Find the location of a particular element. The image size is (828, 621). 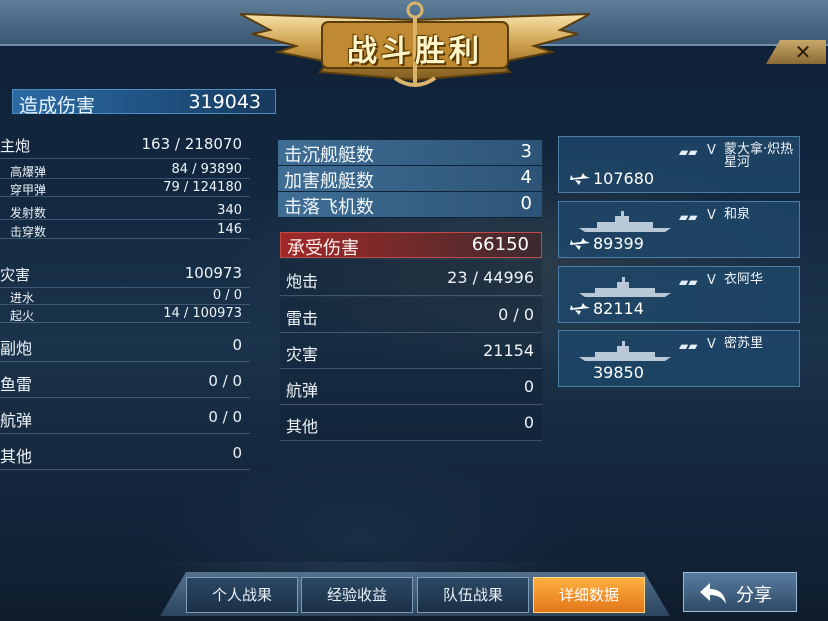

taken-row-label: 炮击 is located at coordinates (302, 281).